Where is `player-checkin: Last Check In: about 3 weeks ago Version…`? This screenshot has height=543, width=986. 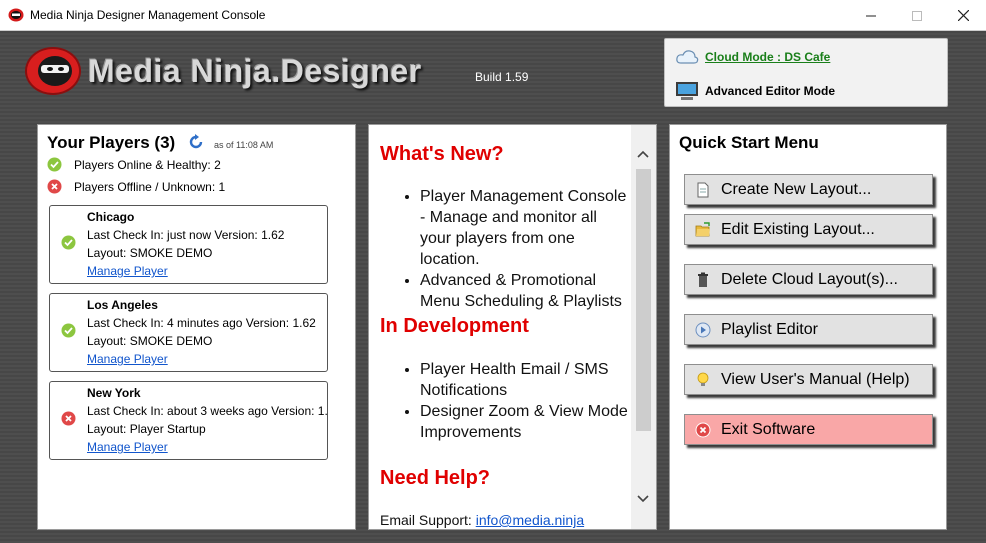 player-checkin: Last Check In: about 3 weeks ago Version… is located at coordinates (207, 411).